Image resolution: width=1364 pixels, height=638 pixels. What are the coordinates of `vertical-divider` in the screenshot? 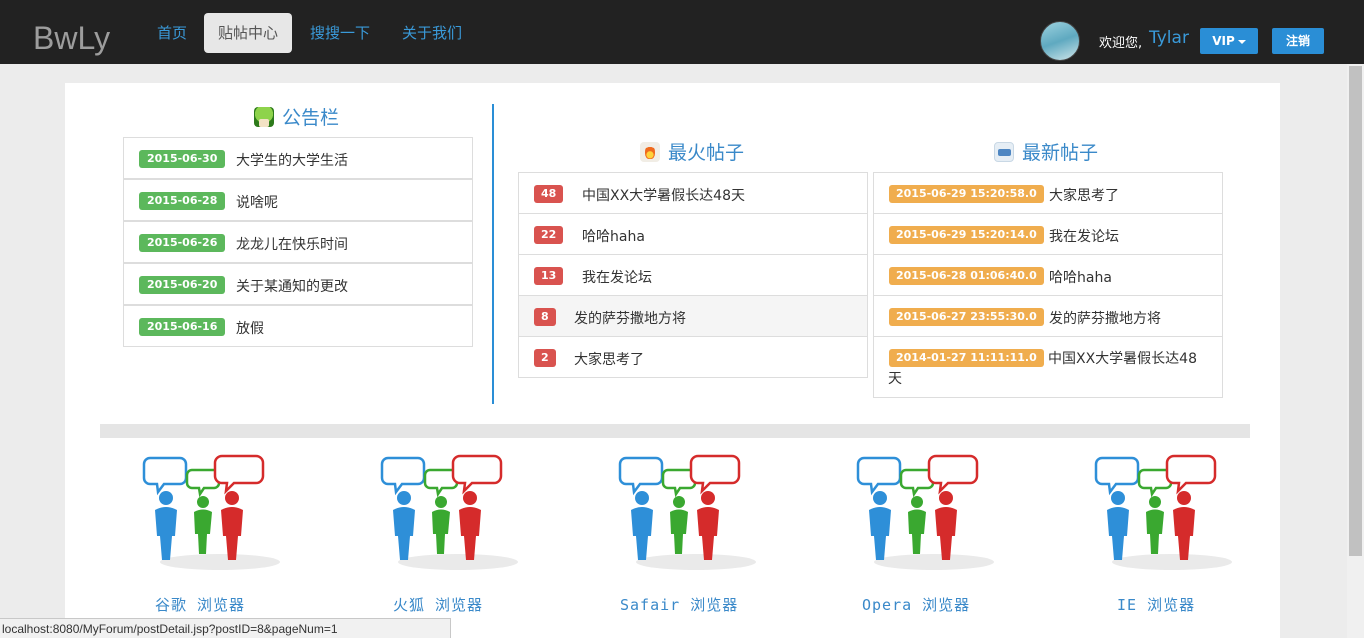 It's located at (493, 254).